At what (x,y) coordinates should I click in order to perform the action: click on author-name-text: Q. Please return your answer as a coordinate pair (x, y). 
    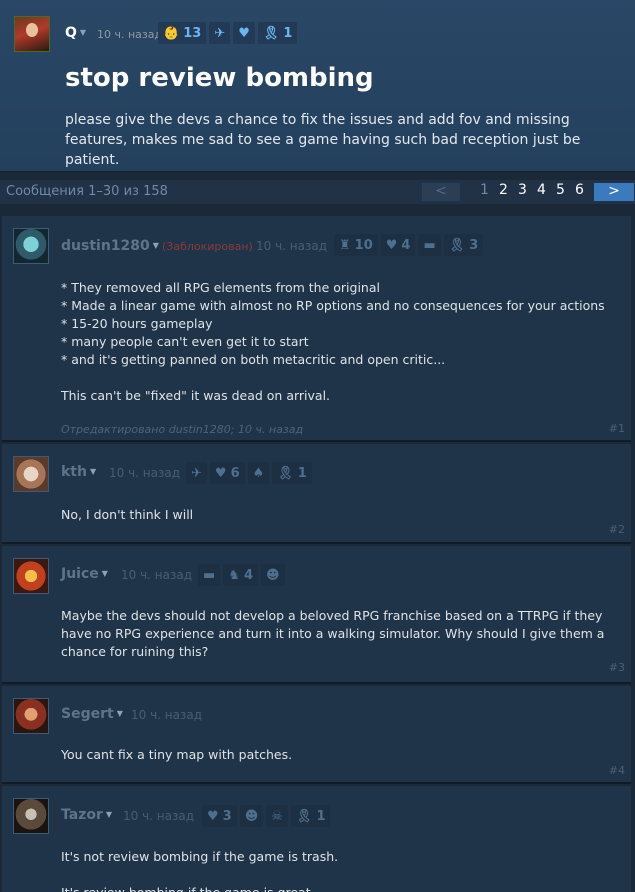
    Looking at the image, I should click on (71, 33).